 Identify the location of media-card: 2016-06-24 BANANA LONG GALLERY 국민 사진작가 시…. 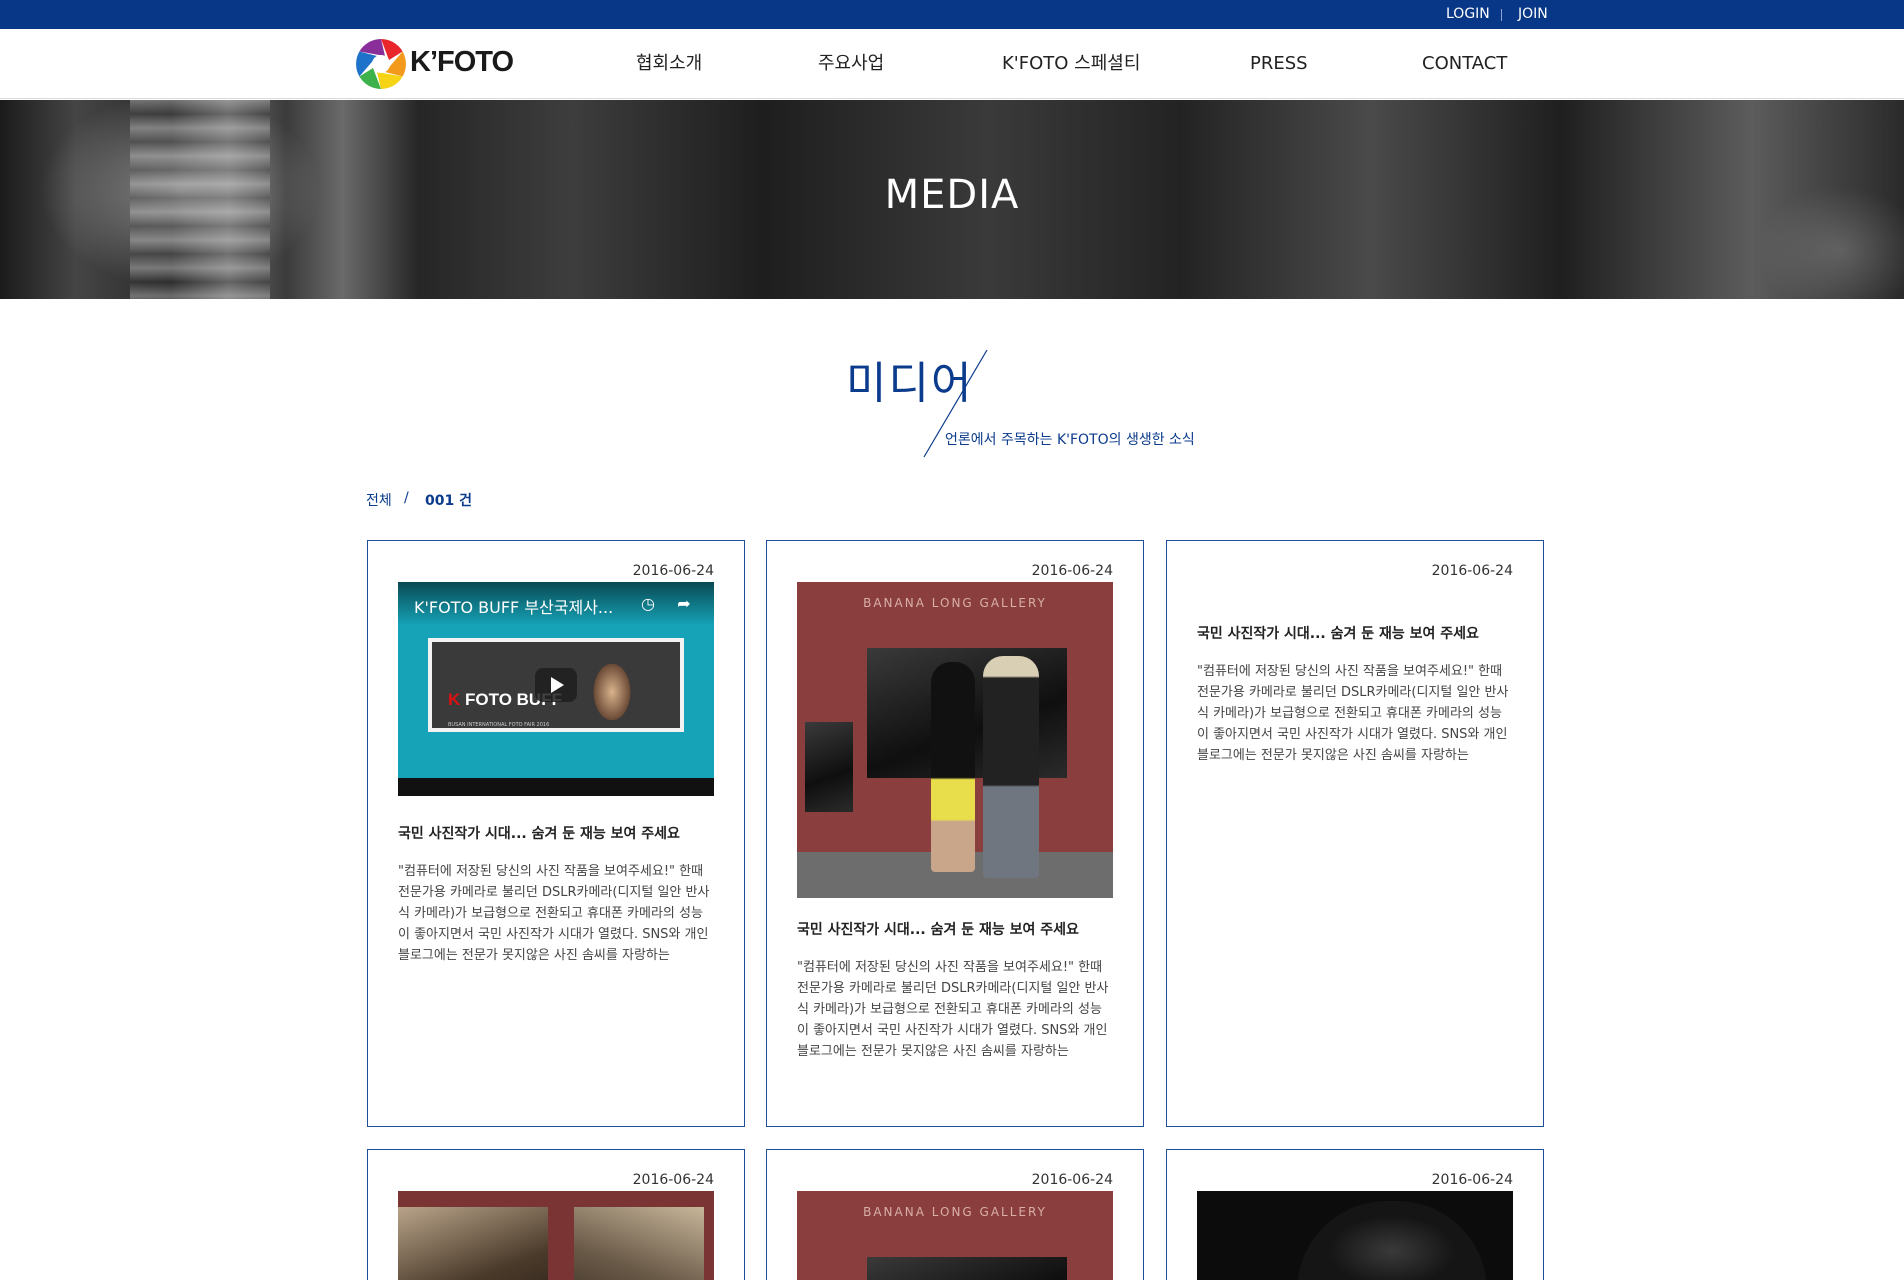
(955, 833).